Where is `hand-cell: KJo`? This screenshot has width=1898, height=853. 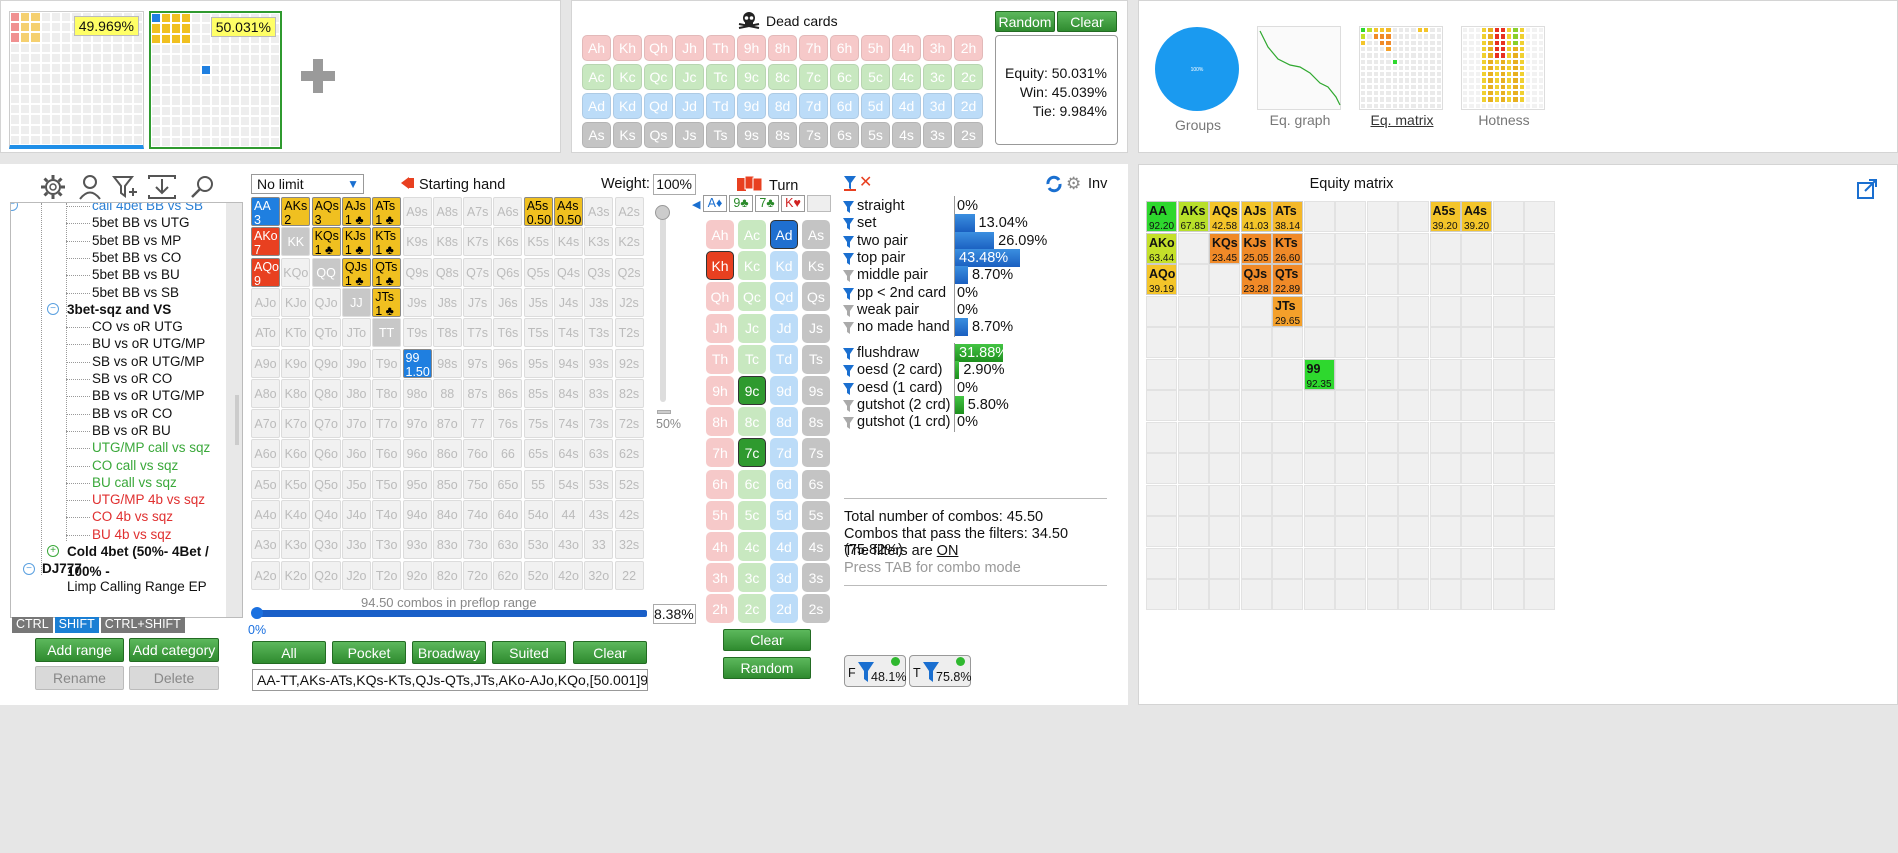
hand-cell: KJo is located at coordinates (296, 302).